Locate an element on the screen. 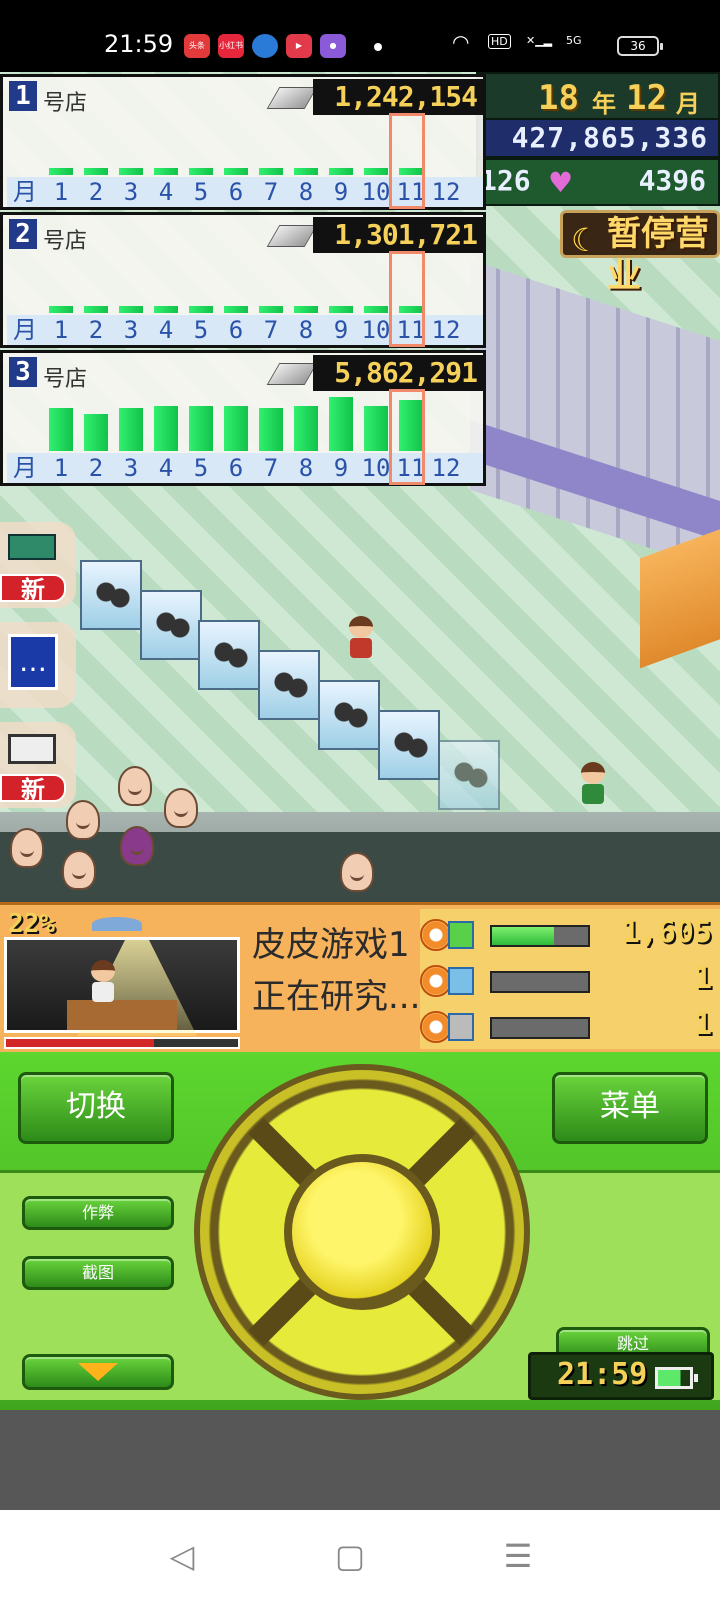 This screenshot has width=720, height=1600. store-sales: 1,301,721 is located at coordinates (398, 235).